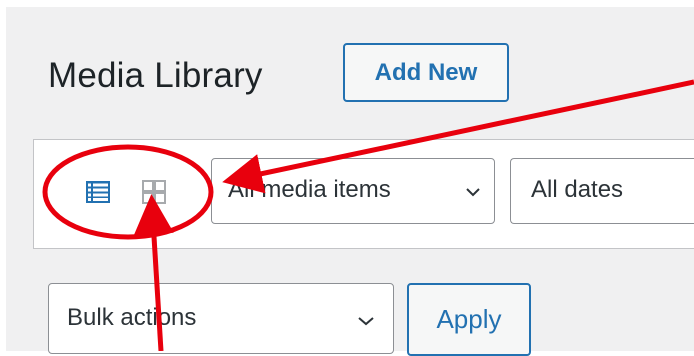 The width and height of the screenshot is (694, 356). What do you see at coordinates (153, 272) in the screenshot?
I see `annotation-arrow-to-grid` at bounding box center [153, 272].